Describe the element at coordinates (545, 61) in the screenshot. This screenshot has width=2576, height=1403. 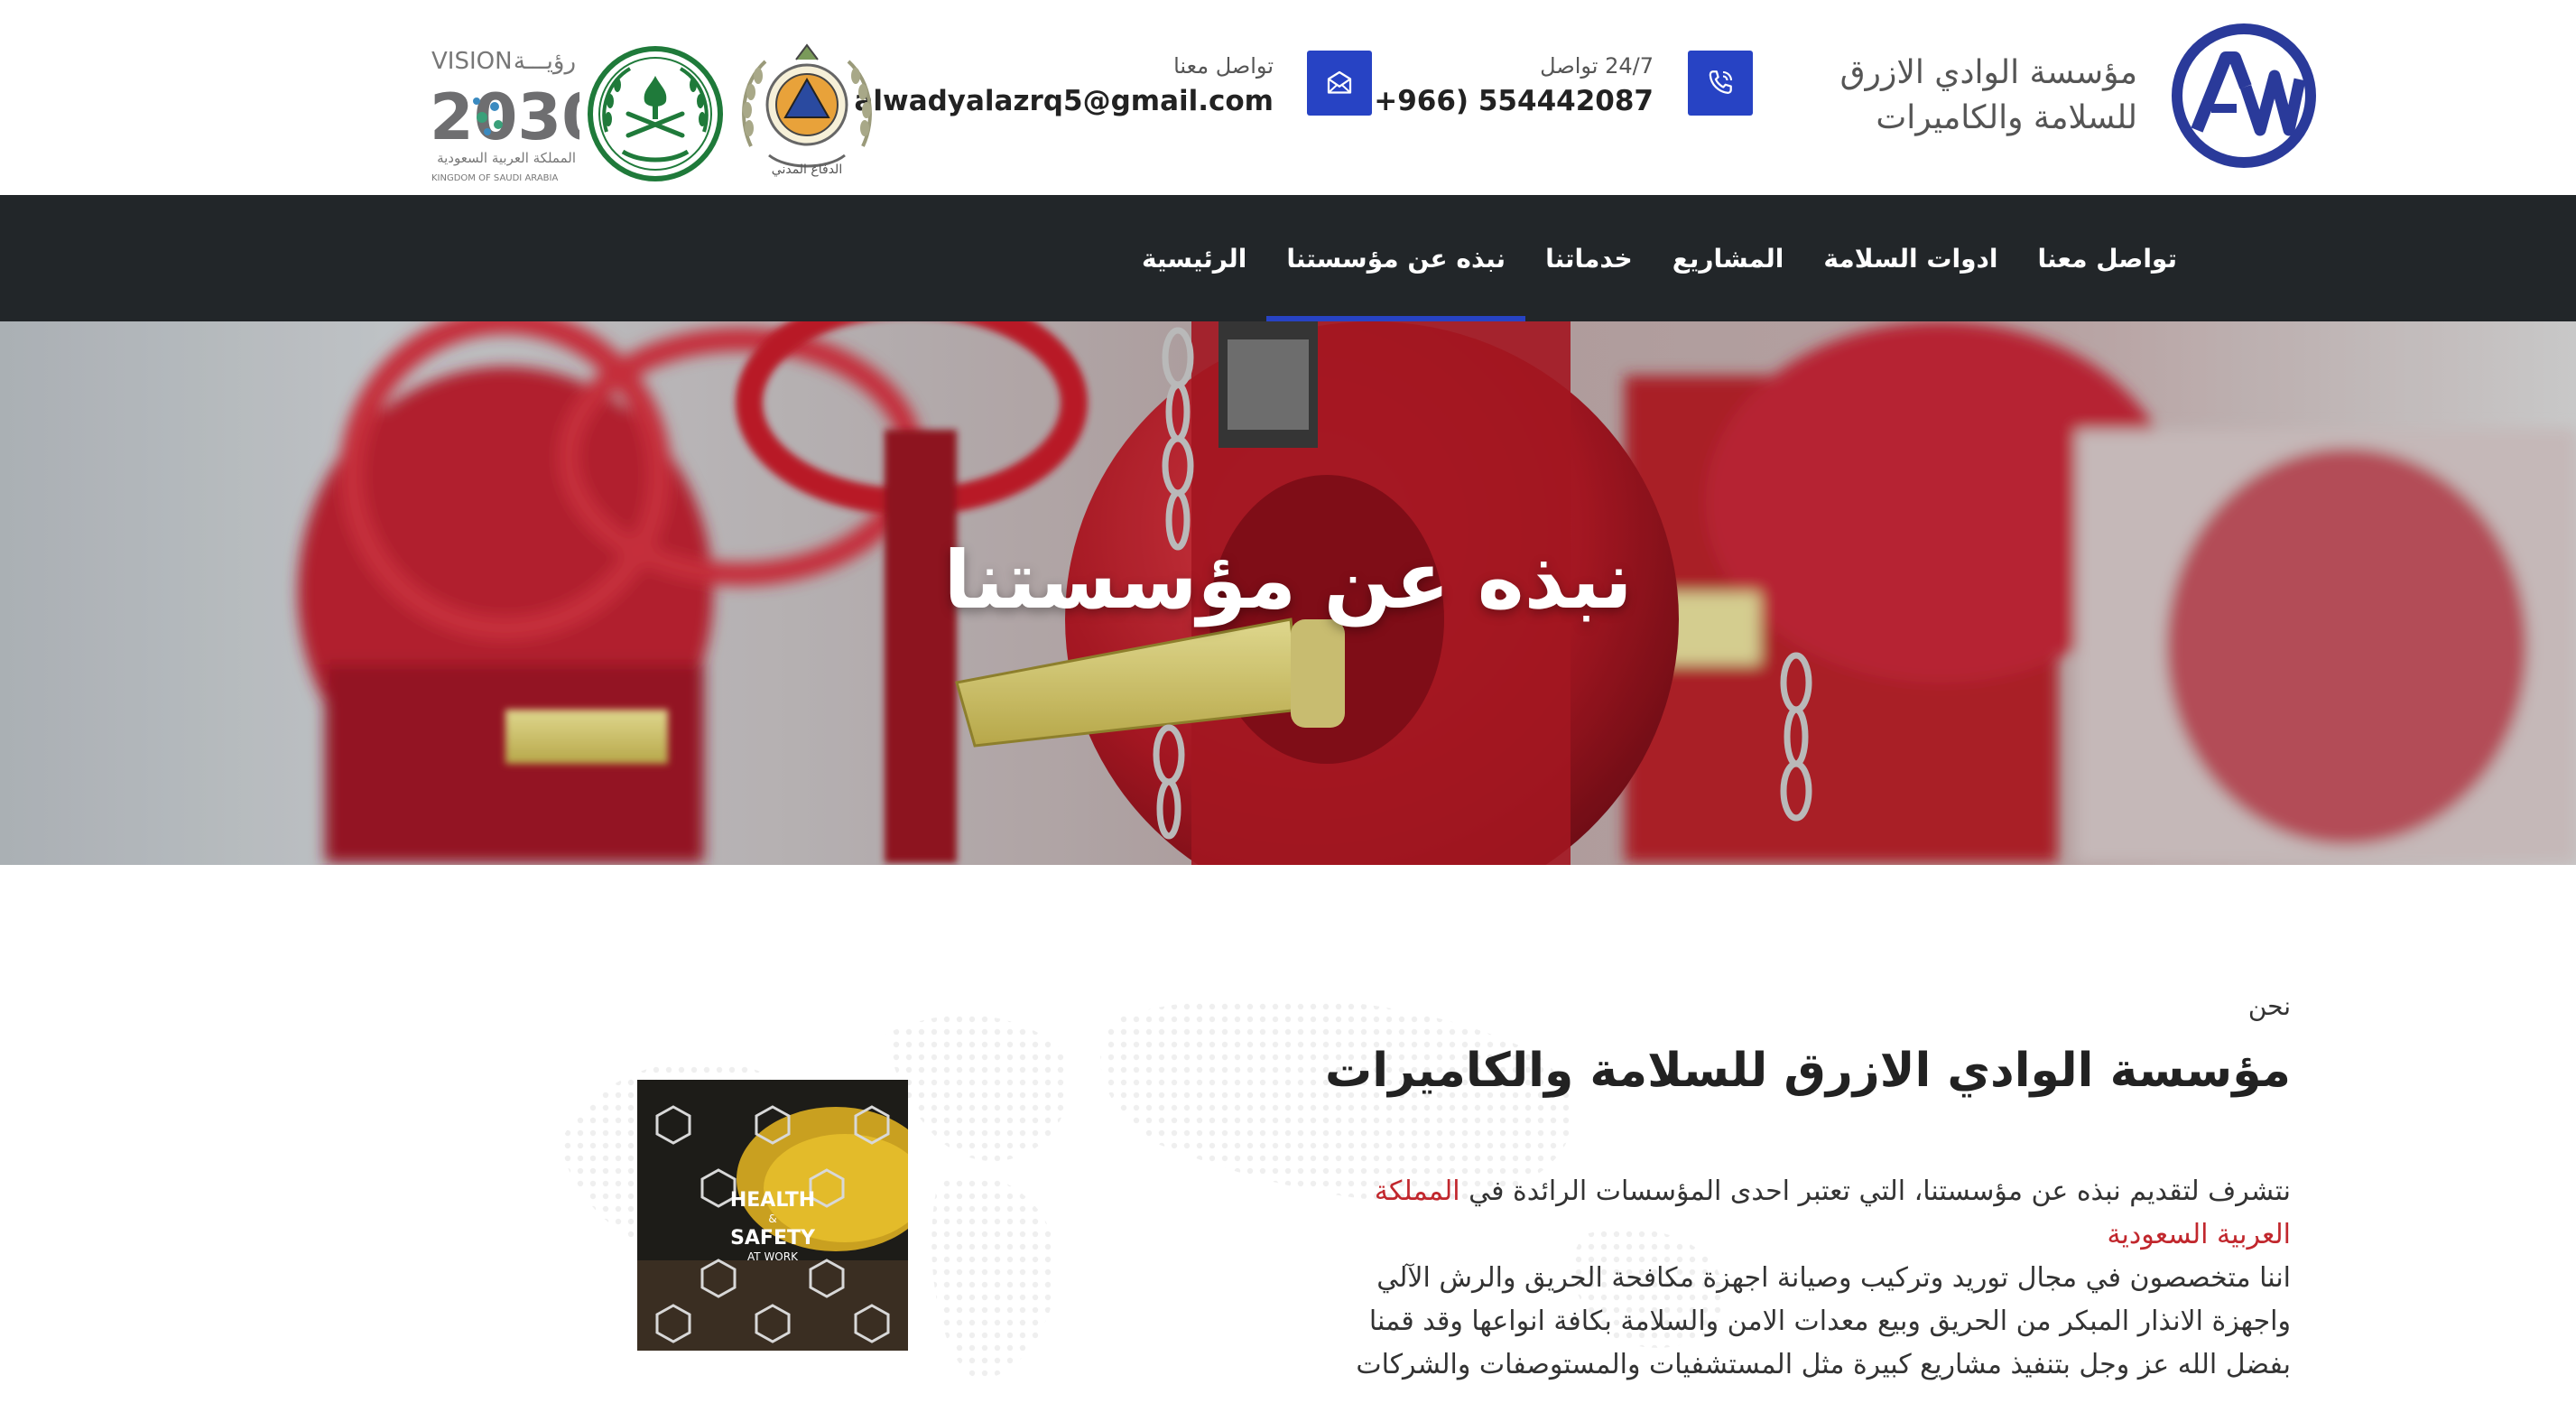
I see `vision-arabic: رؤيـــة` at that location.